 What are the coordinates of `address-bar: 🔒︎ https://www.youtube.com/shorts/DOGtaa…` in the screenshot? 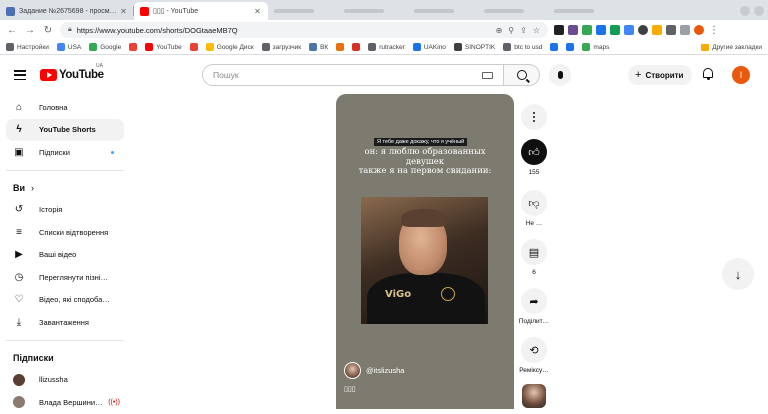 It's located at (304, 30).